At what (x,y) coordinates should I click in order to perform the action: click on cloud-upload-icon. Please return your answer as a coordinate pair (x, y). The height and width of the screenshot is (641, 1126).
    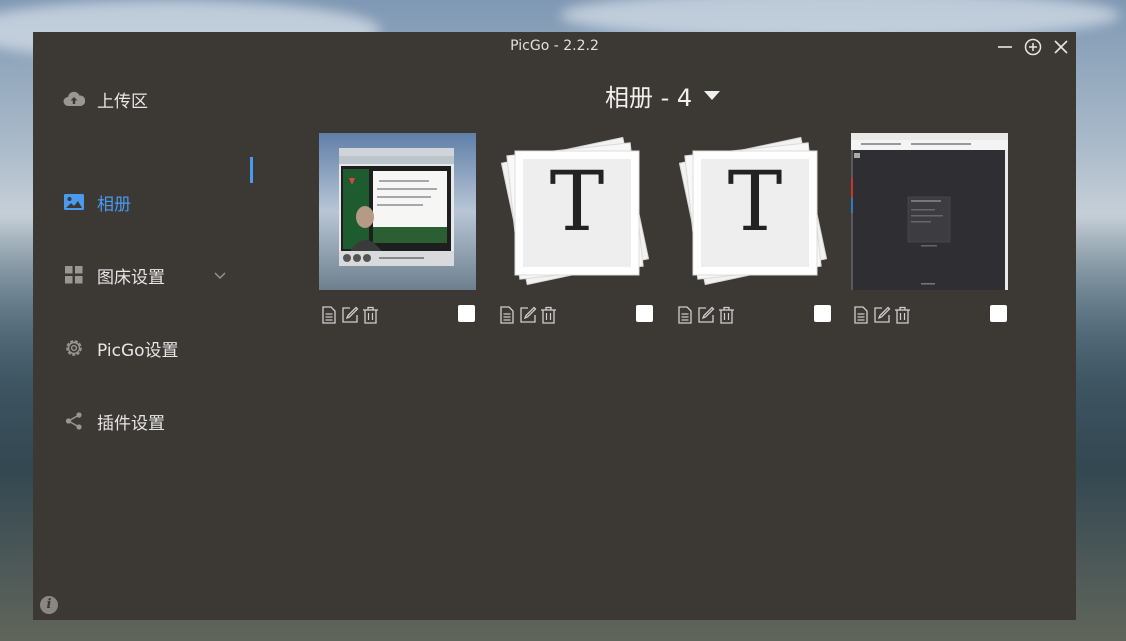
    Looking at the image, I should click on (74, 99).